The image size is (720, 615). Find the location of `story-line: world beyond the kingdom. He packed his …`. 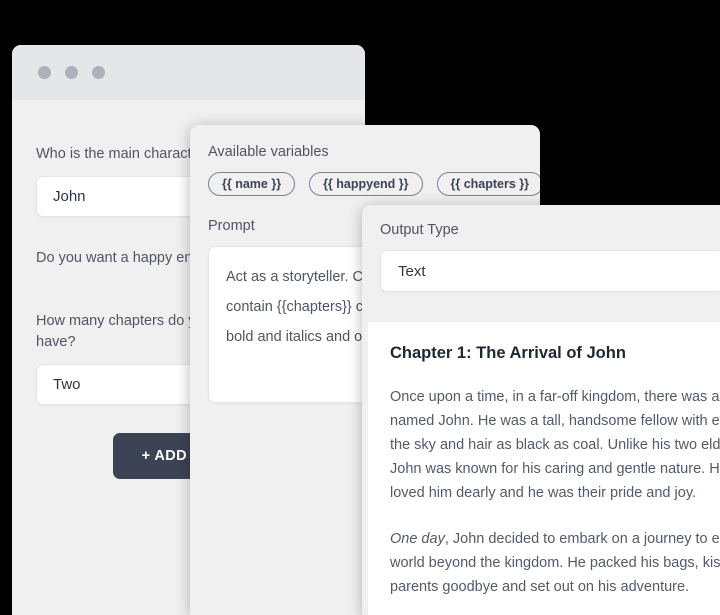

story-line: world beyond the kingdom. He packed his … is located at coordinates (555, 563).